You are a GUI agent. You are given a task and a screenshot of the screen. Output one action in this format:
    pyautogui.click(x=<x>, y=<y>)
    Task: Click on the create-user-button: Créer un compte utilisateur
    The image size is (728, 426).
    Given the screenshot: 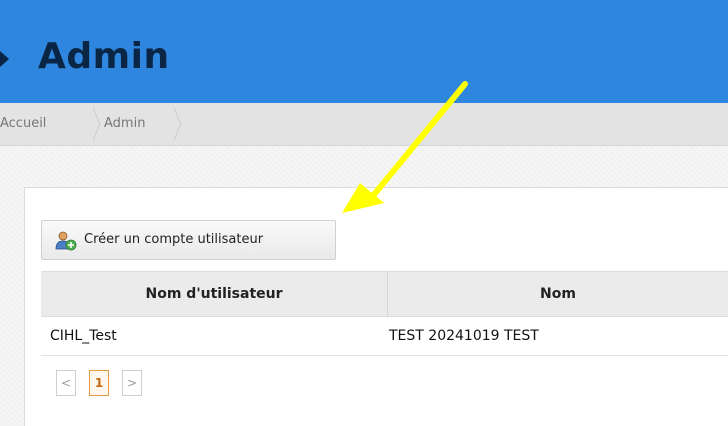 What is the action you would take?
    pyautogui.click(x=188, y=240)
    